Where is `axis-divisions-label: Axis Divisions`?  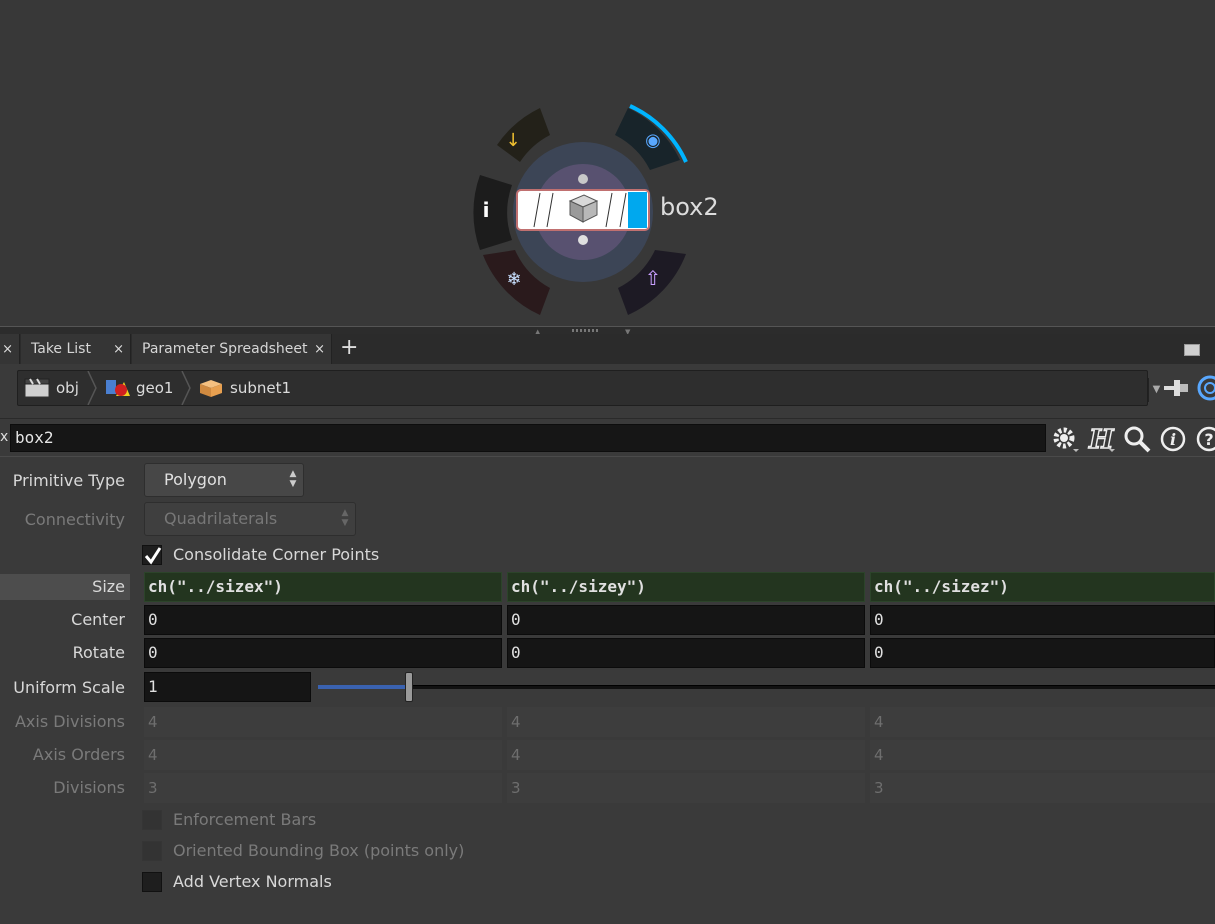
axis-divisions-label: Axis Divisions is located at coordinates (69, 721).